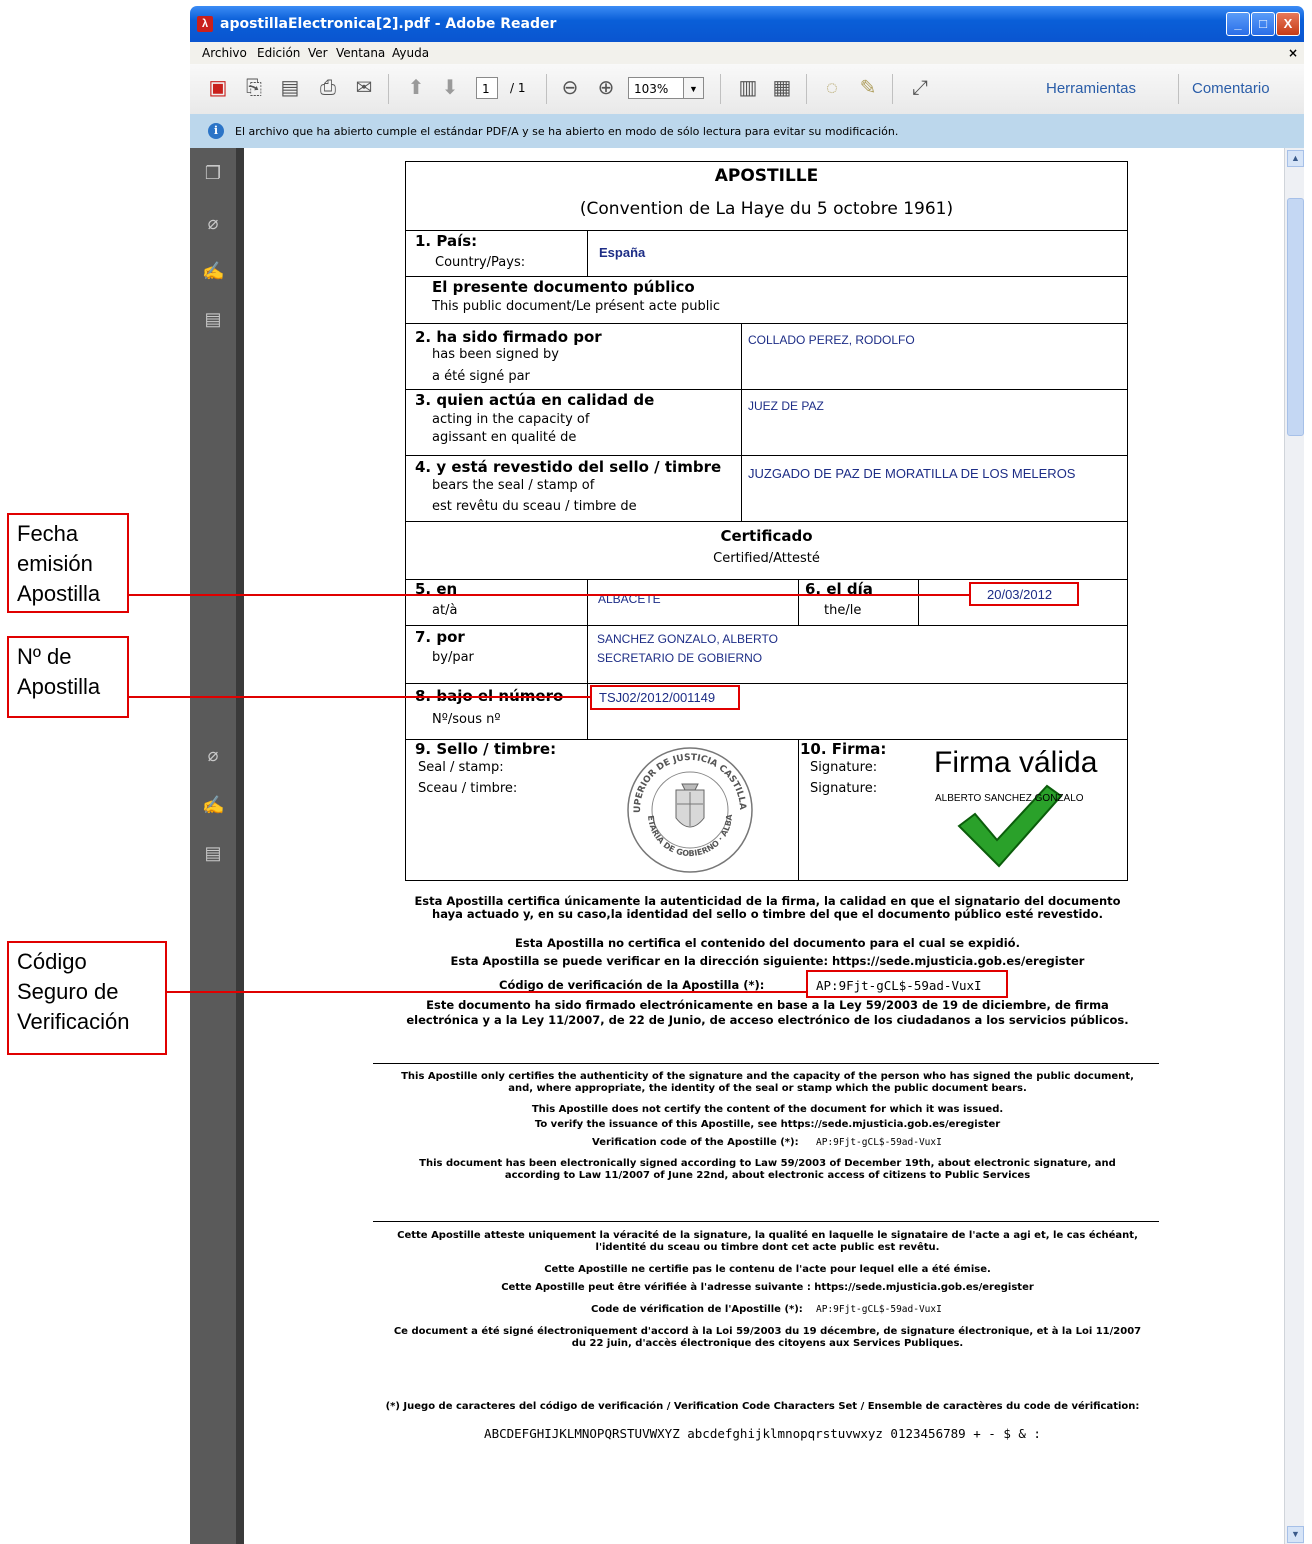 This screenshot has width=1312, height=1544. What do you see at coordinates (697, 1309) in the screenshot?
I see `code-label-fr: Code de vérification de l'Apostille (*):` at bounding box center [697, 1309].